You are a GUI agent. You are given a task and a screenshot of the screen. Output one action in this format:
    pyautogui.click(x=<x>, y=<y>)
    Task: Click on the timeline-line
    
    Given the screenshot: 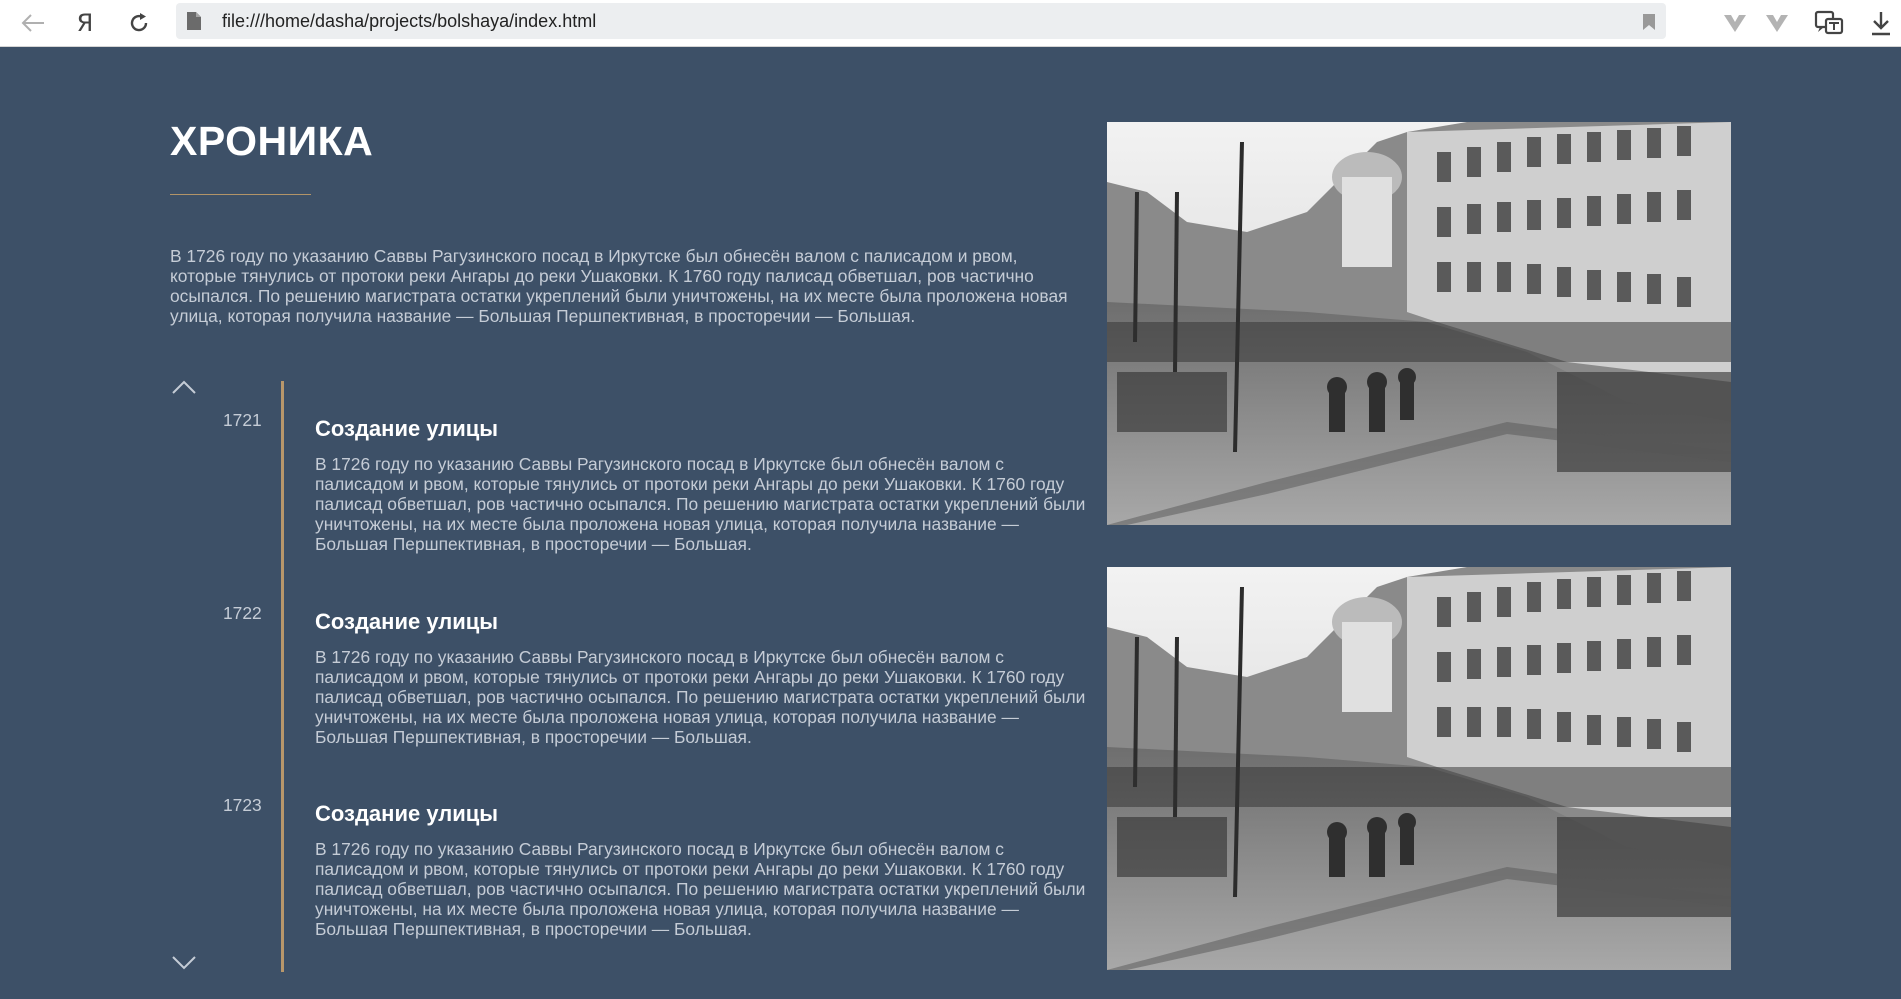 What is the action you would take?
    pyautogui.click(x=282, y=676)
    